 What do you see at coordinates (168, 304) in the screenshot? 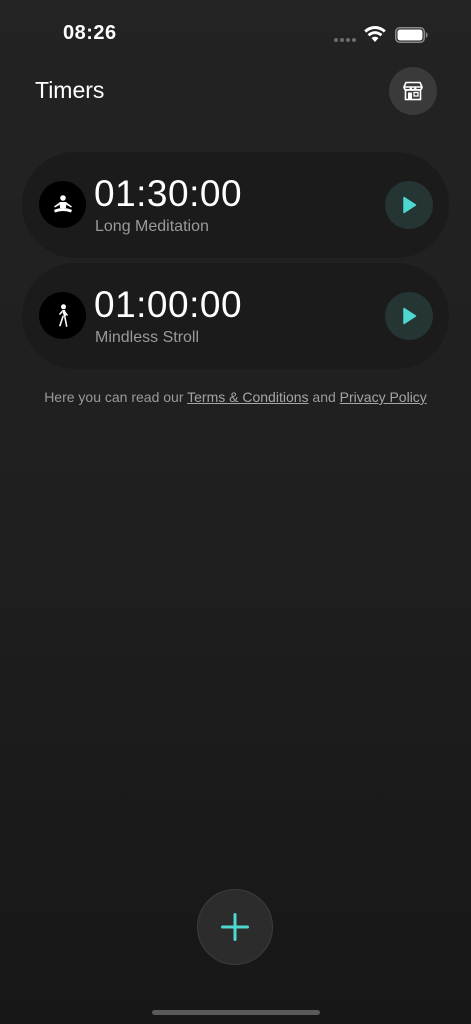
I see `timer-duration: 01:00:00` at bounding box center [168, 304].